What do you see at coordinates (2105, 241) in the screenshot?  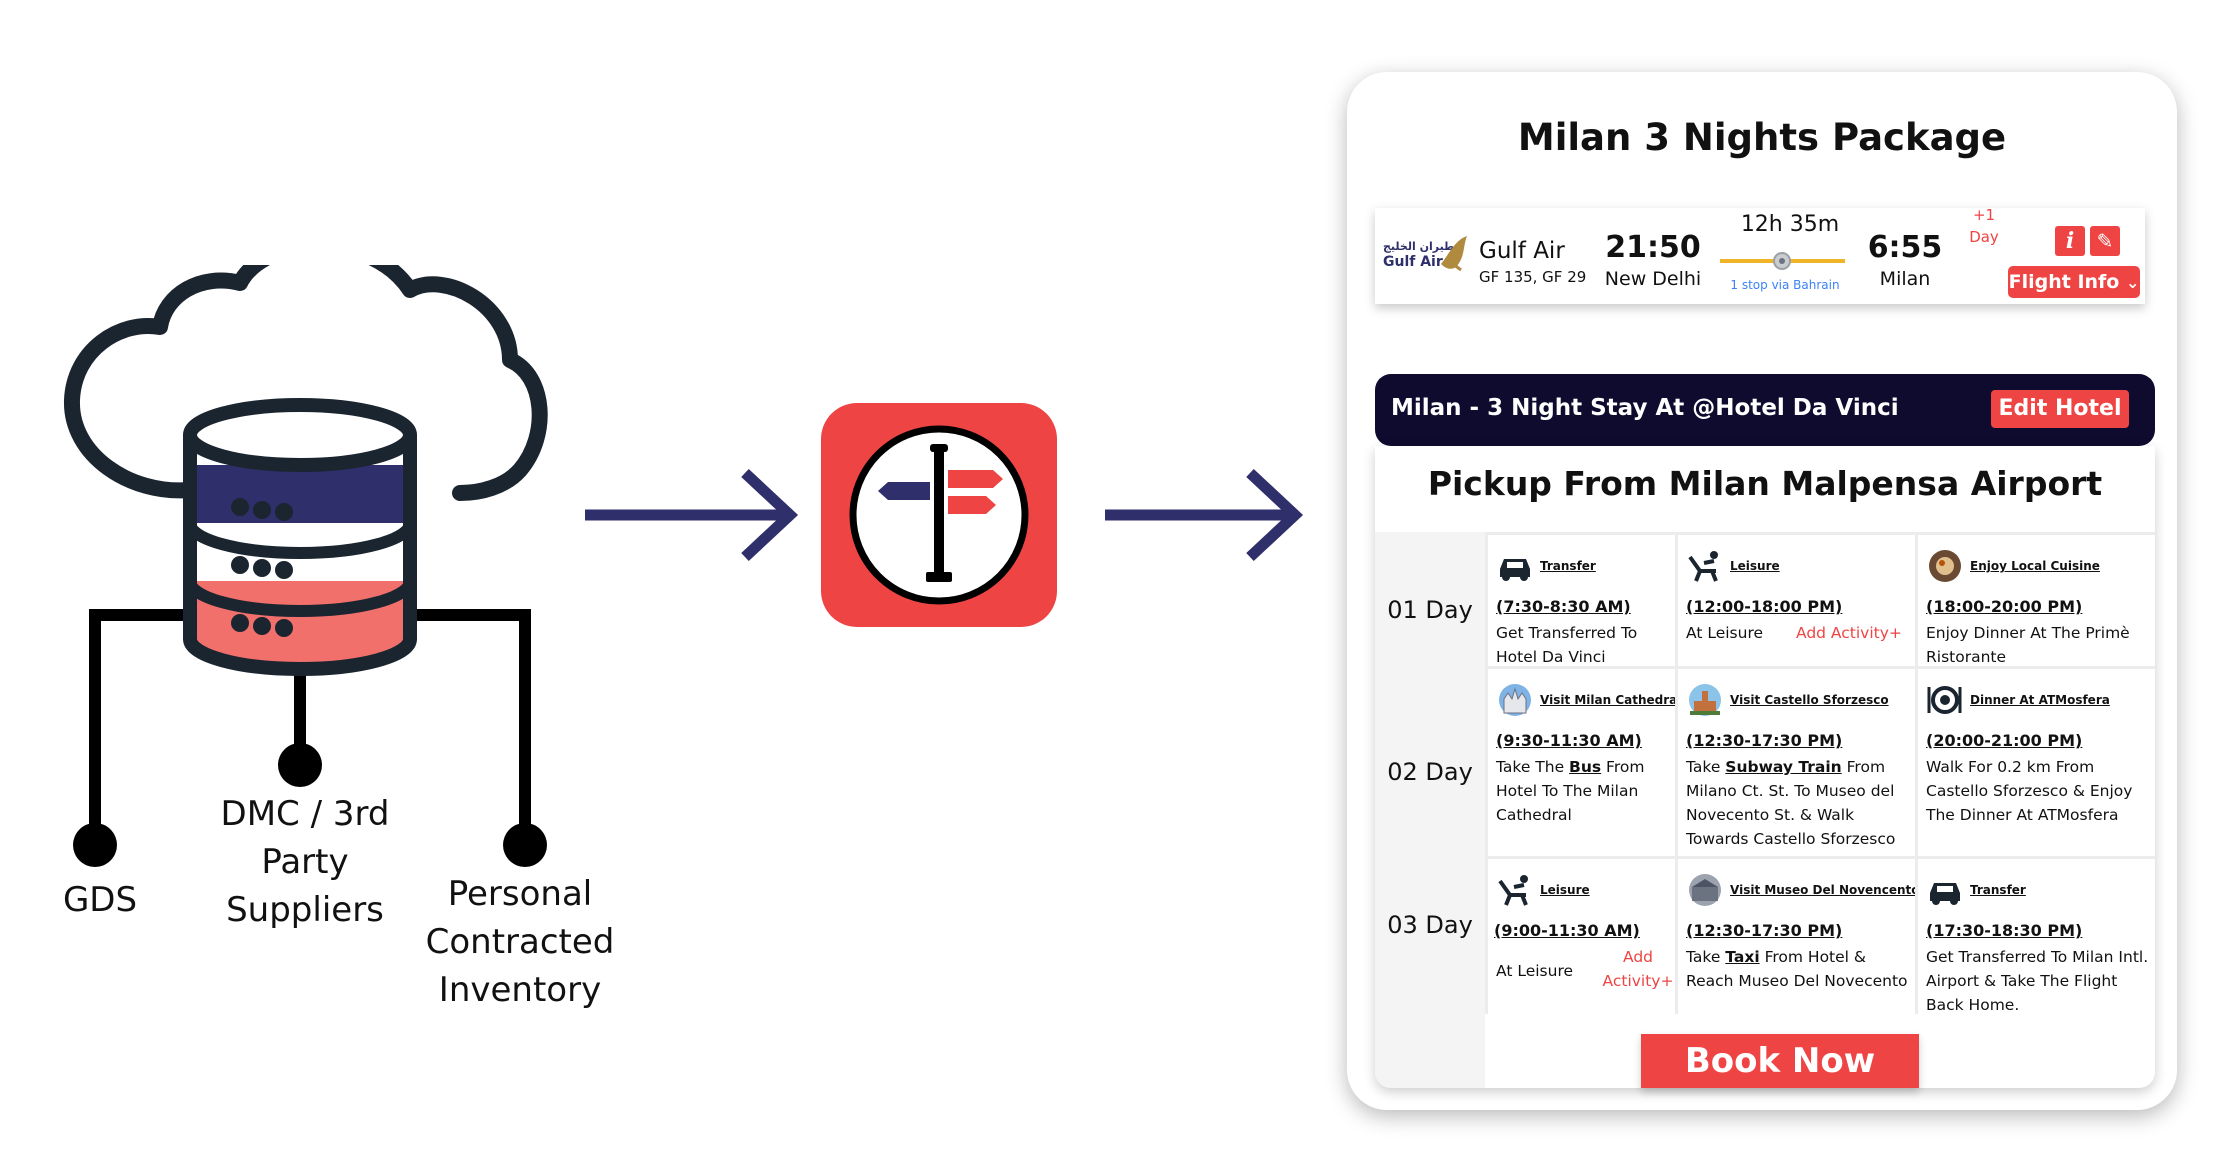 I see `edit-flight-button: ✎` at bounding box center [2105, 241].